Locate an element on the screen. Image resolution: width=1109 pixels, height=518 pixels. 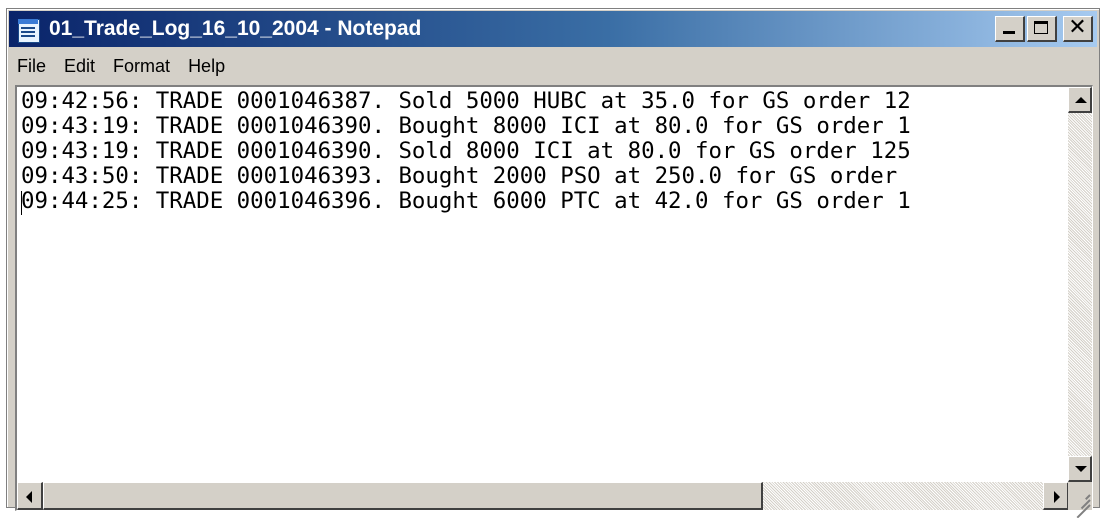
resize-grip-icon is located at coordinates (1080, 500).